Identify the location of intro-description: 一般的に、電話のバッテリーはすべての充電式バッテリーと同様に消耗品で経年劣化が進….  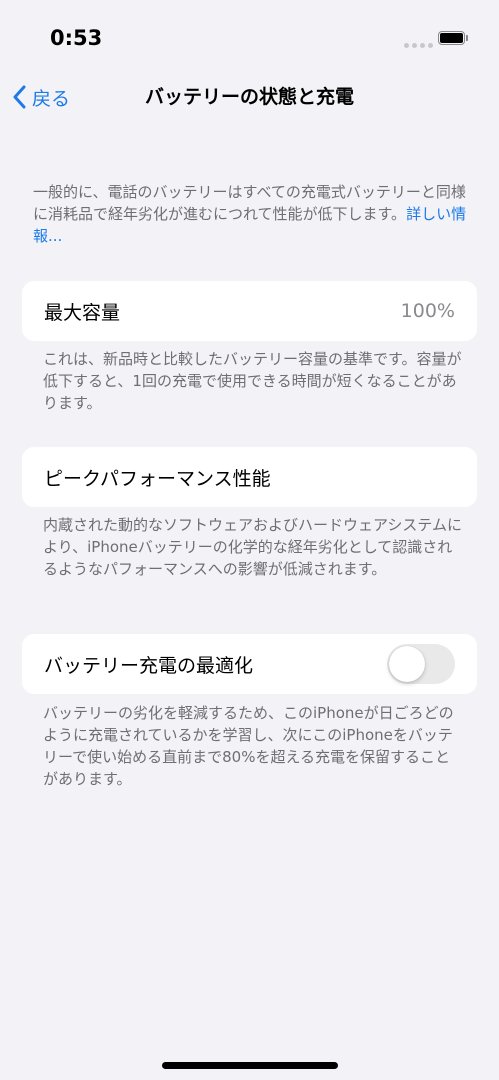
(249, 203).